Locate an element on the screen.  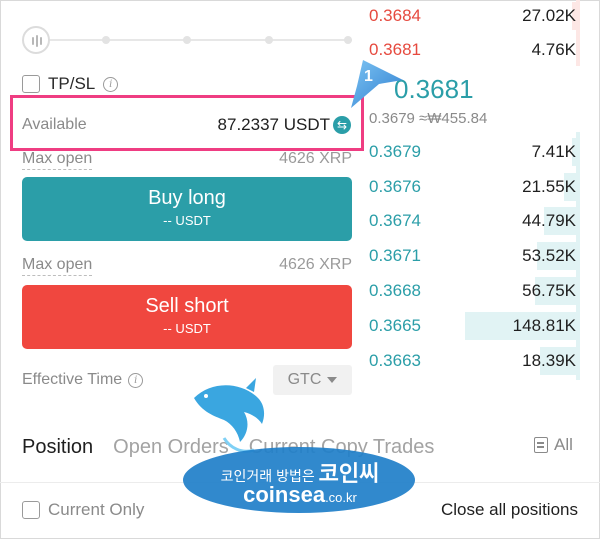
ask-row: 0.3684 27.02K is located at coordinates (482, 16).